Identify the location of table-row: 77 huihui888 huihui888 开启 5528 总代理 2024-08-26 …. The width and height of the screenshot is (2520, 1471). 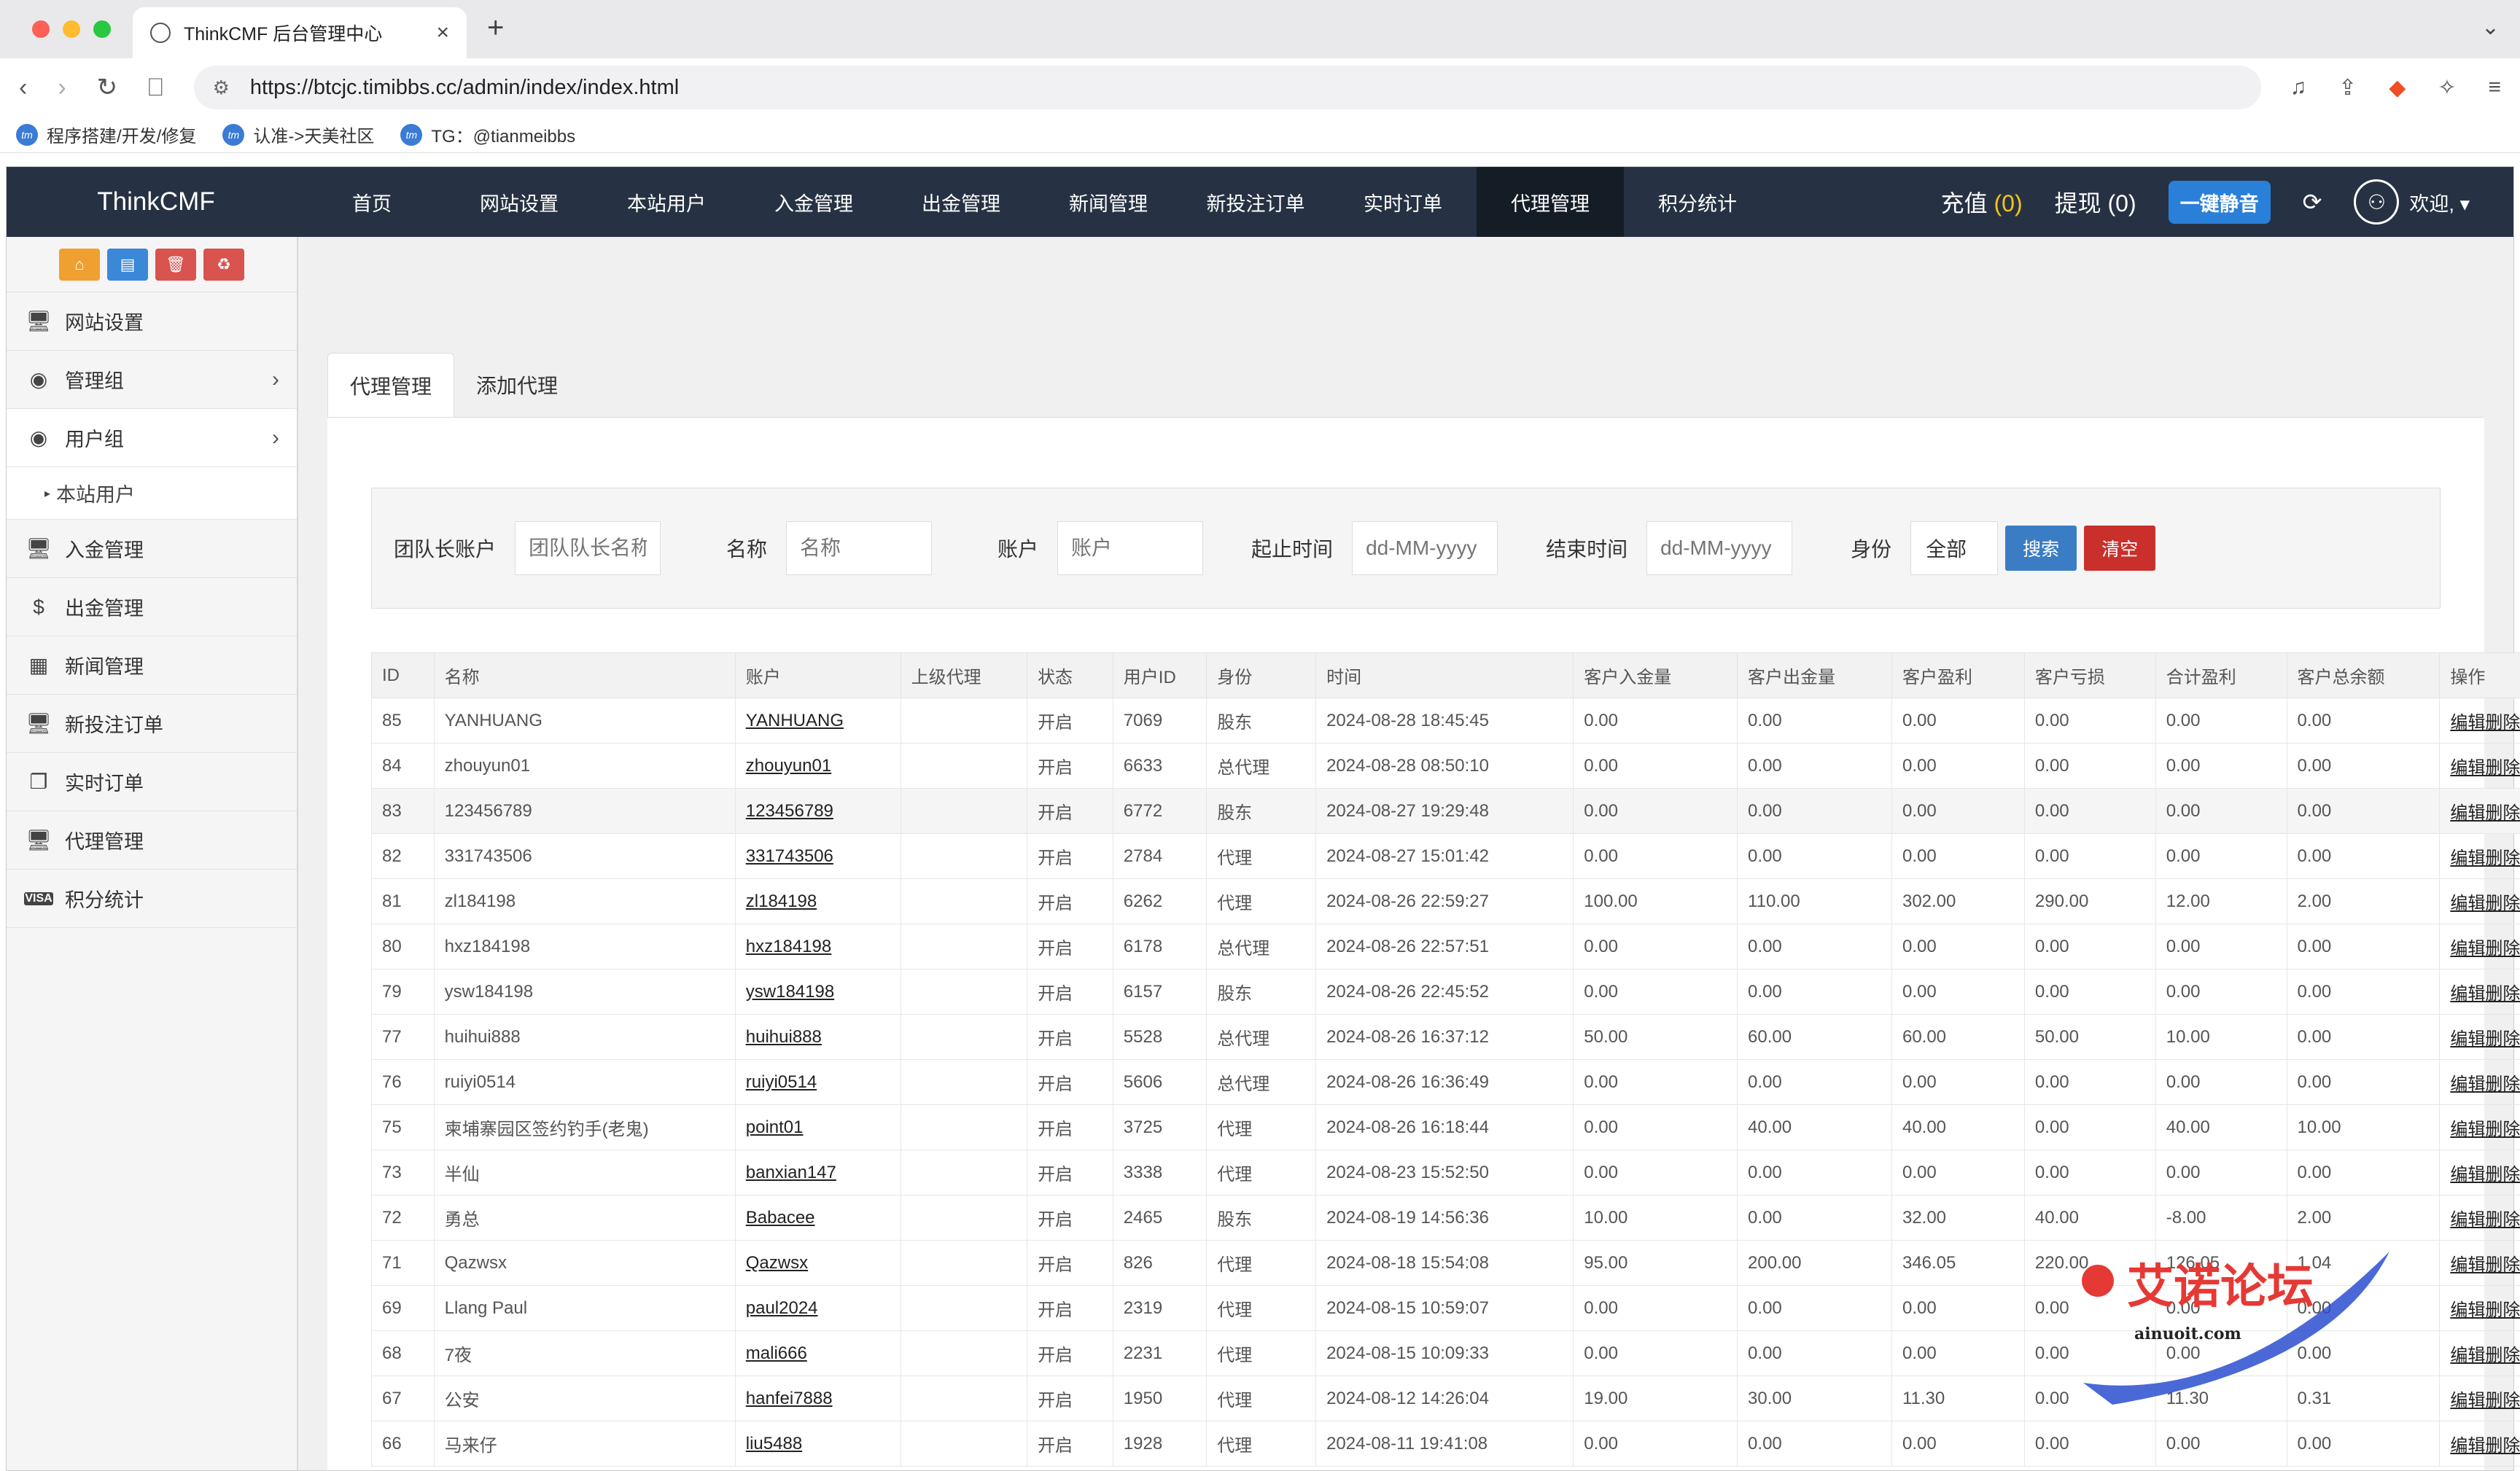
(1445, 1037).